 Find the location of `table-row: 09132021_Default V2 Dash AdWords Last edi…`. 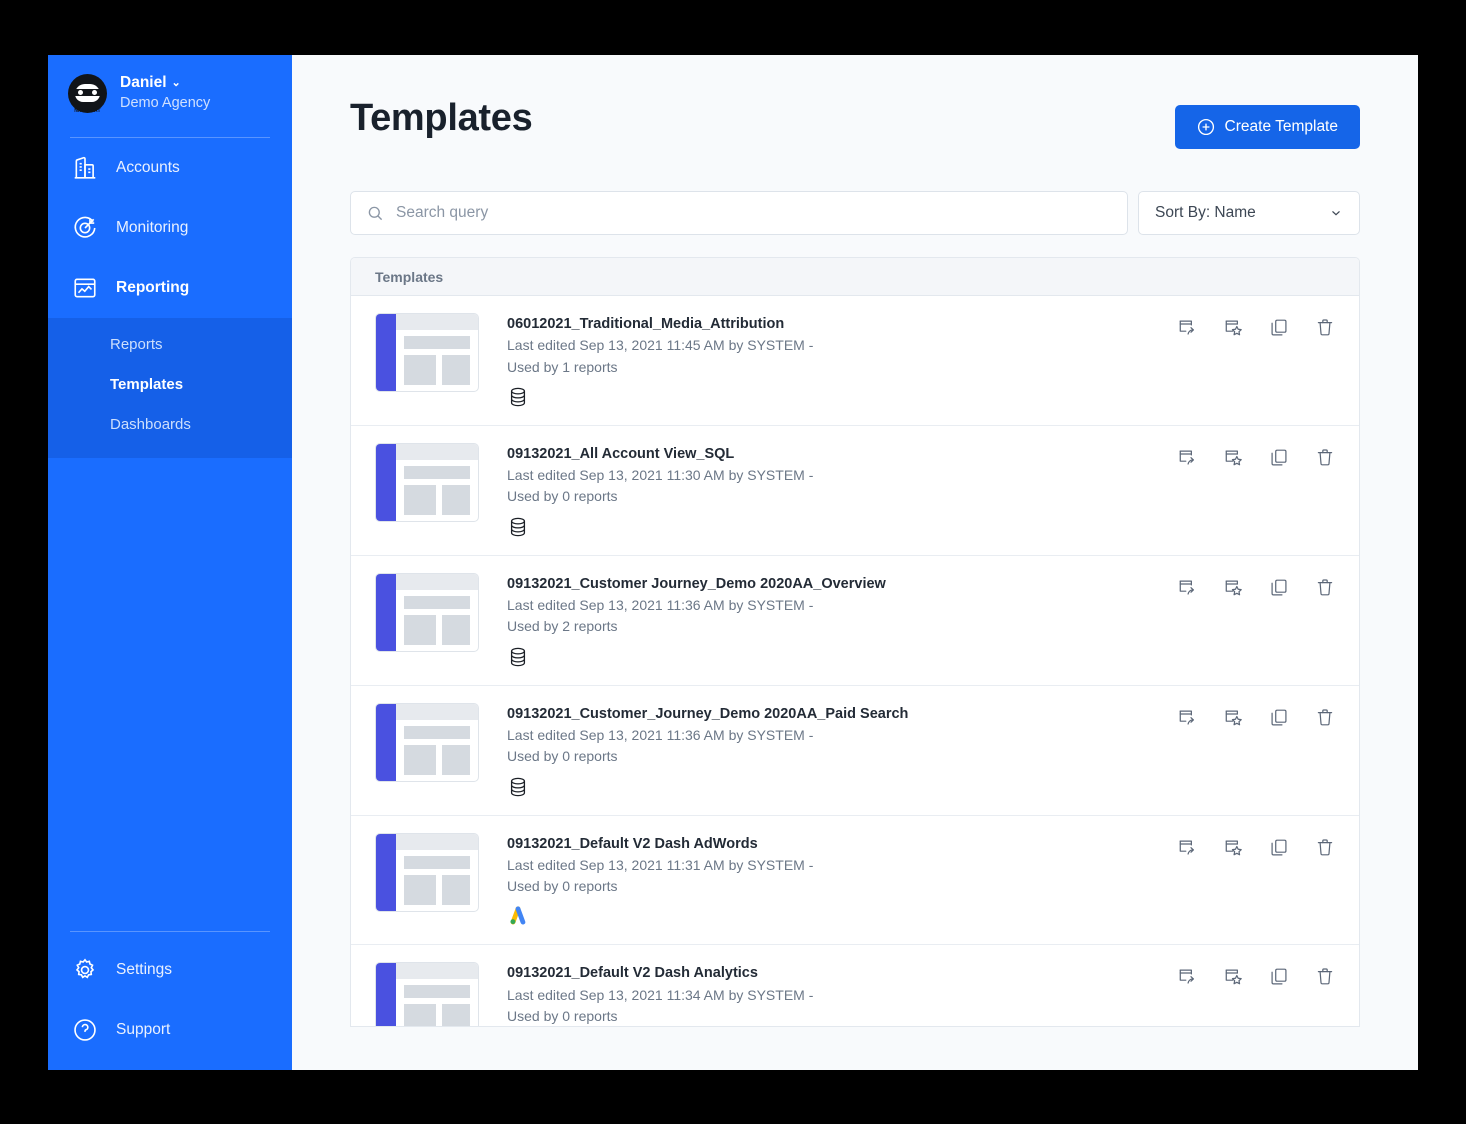

table-row: 09132021_Default V2 Dash AdWords Last edi… is located at coordinates (855, 881).